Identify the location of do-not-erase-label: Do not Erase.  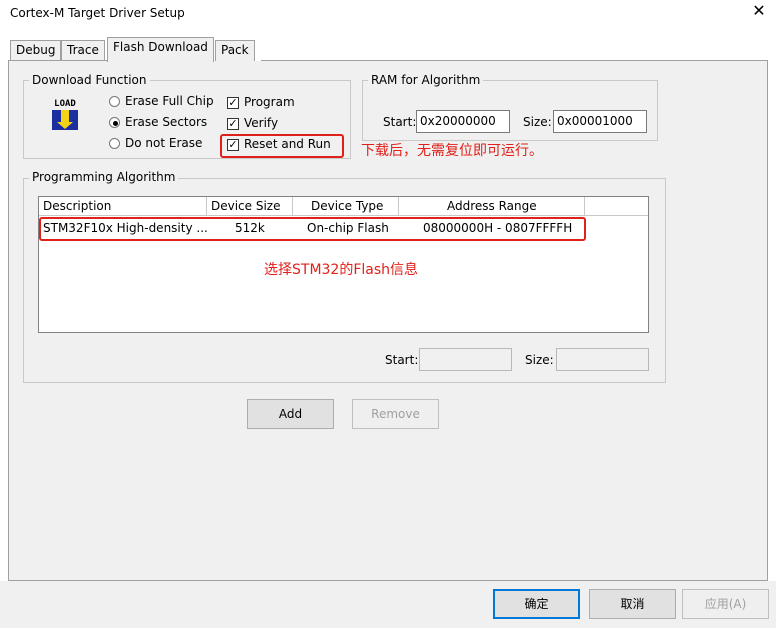
(164, 143).